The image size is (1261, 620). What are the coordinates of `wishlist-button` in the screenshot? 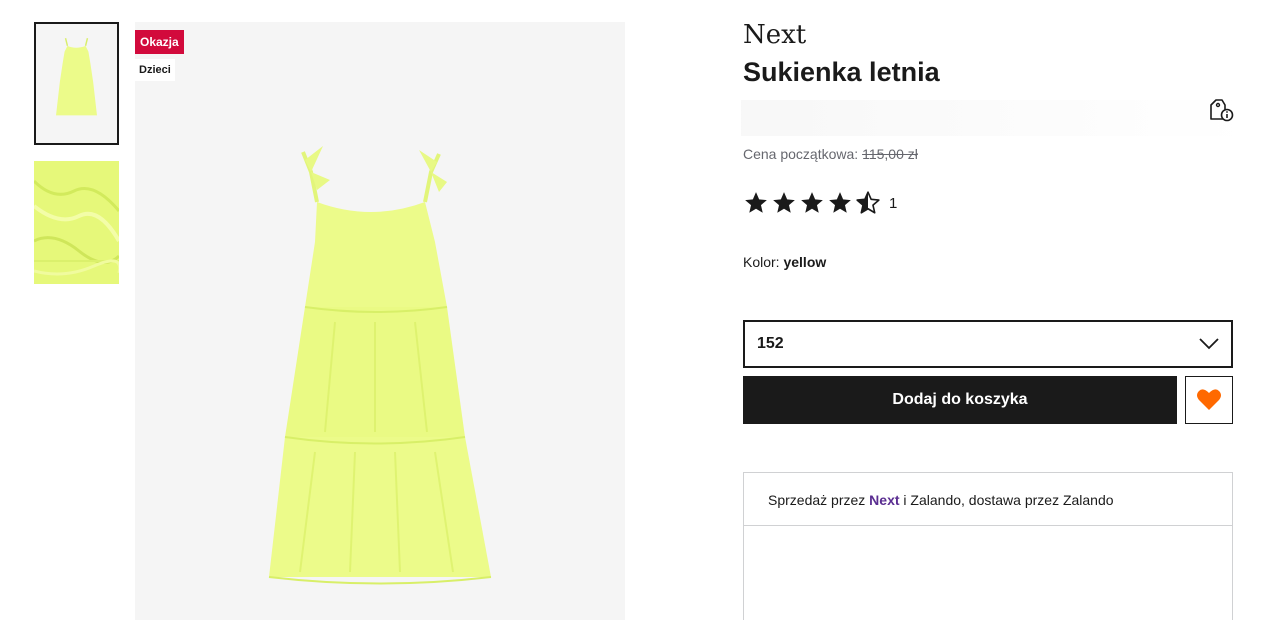 It's located at (1209, 400).